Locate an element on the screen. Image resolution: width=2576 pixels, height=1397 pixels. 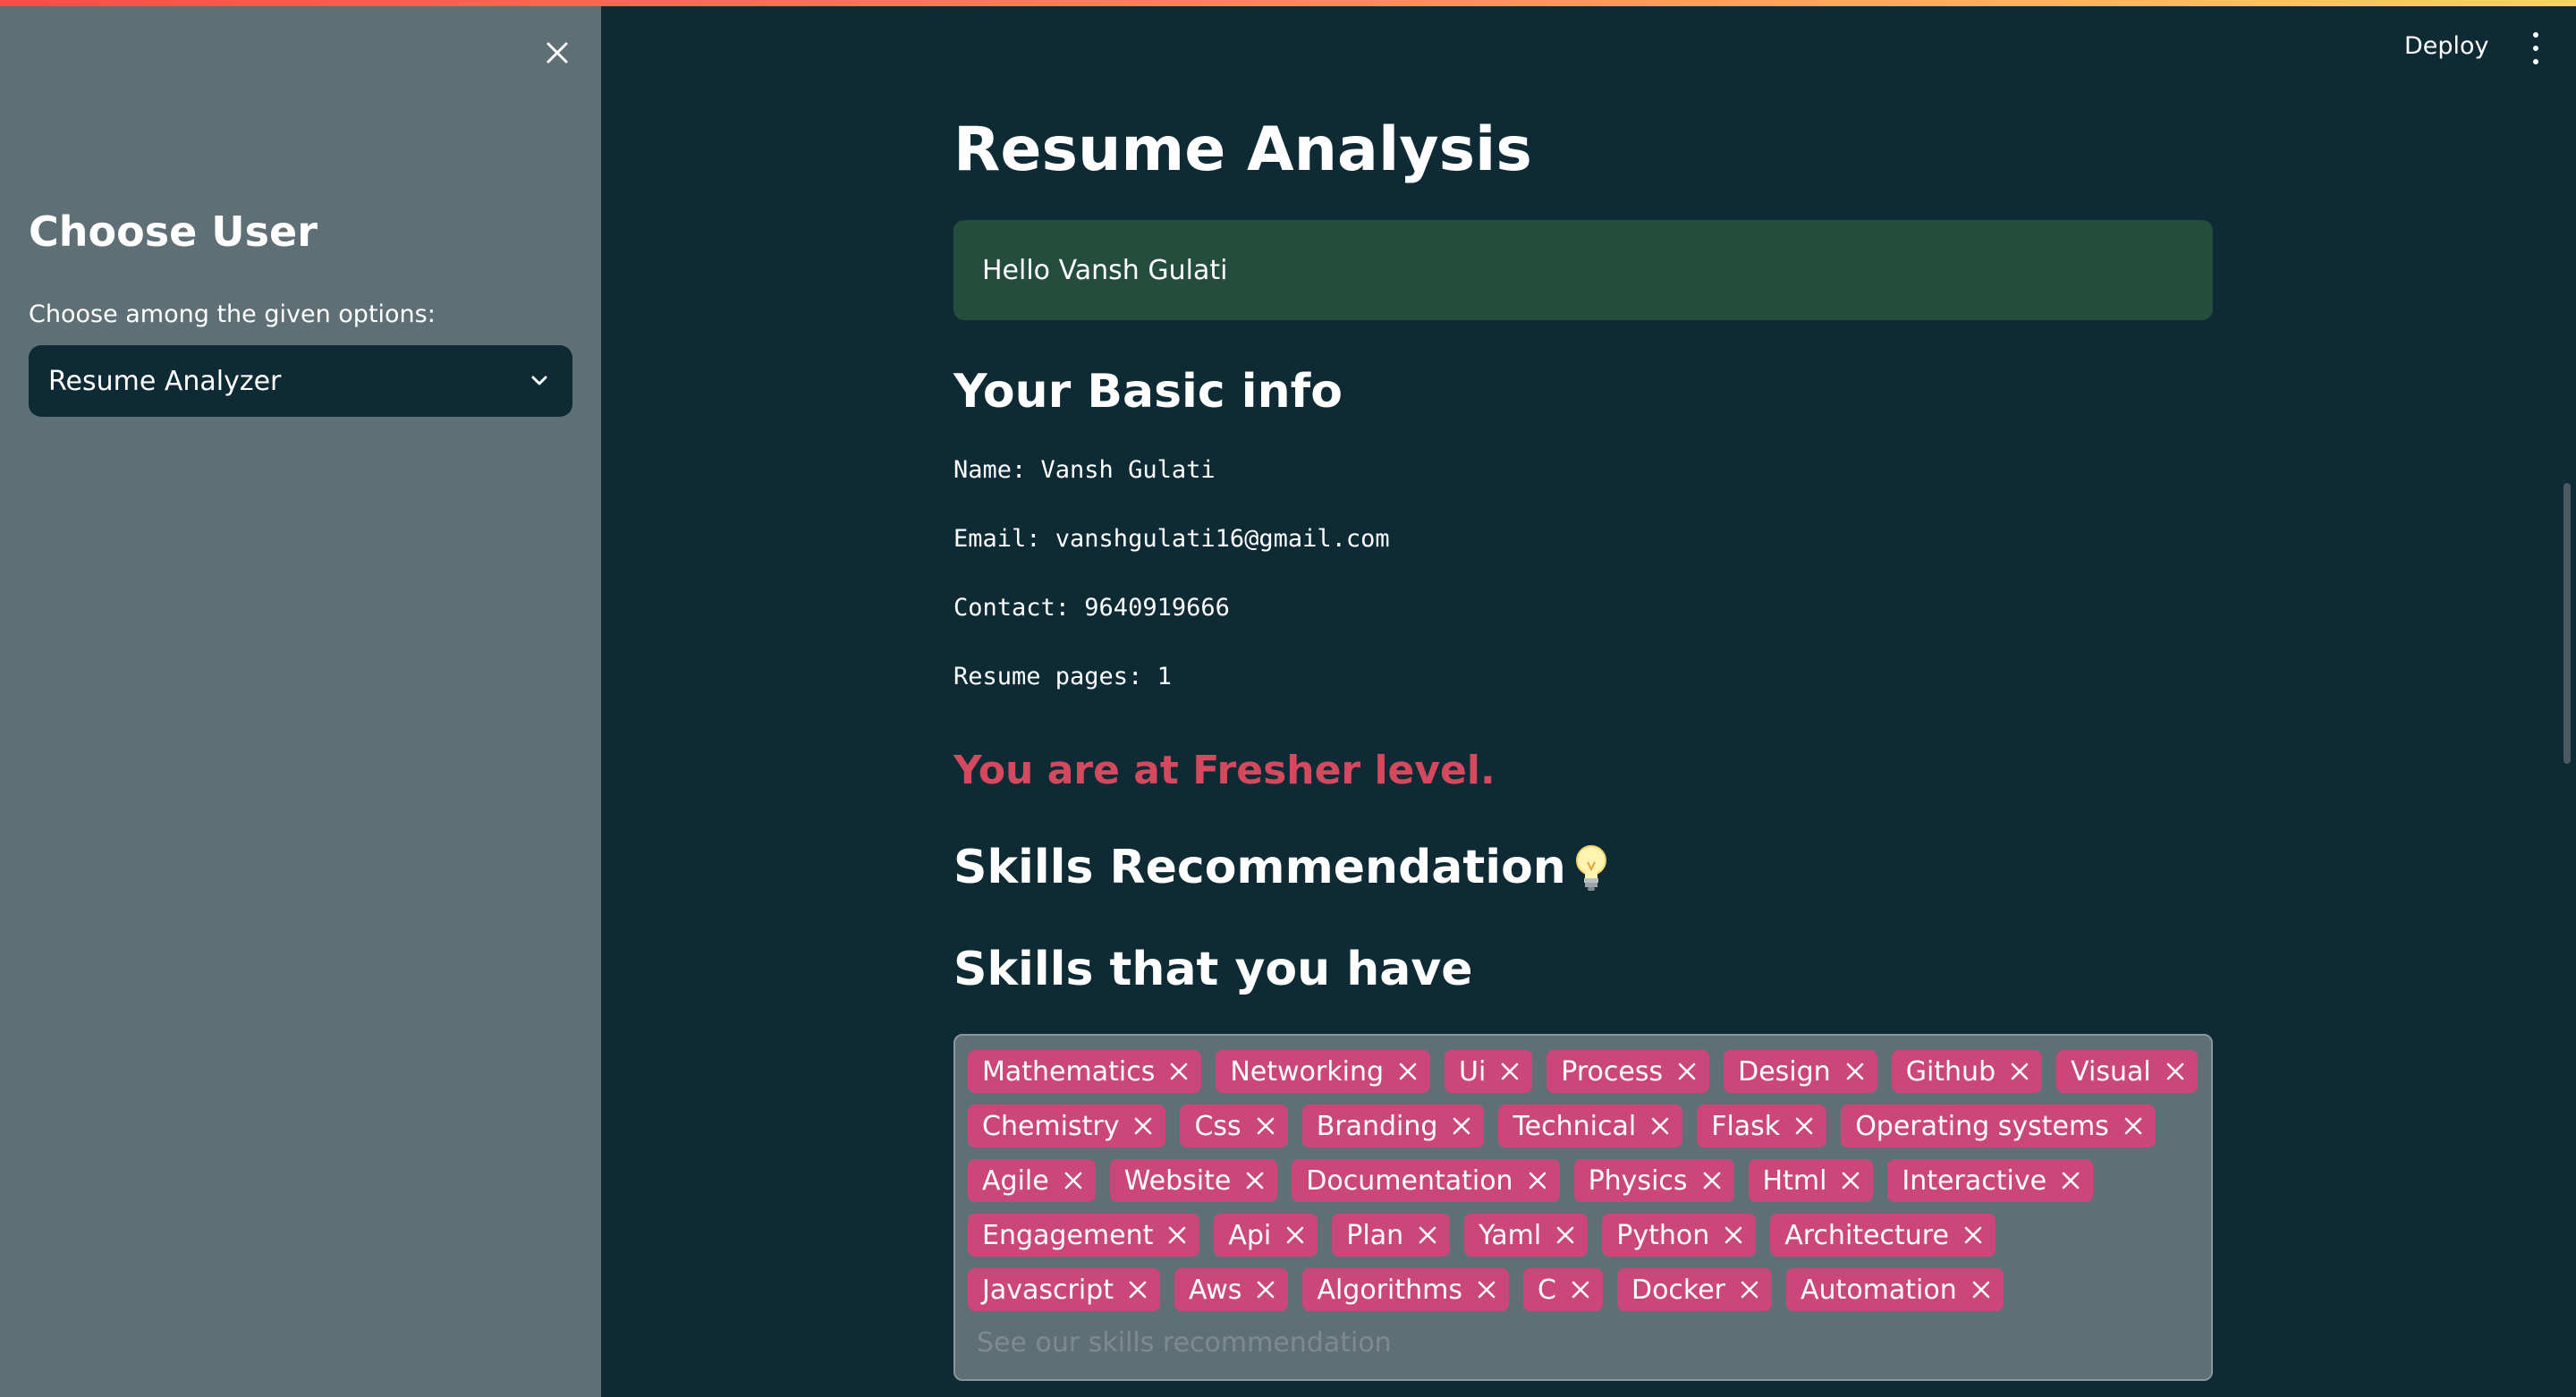
greeting-text: Hello Vansh Gulati is located at coordinates (1105, 270).